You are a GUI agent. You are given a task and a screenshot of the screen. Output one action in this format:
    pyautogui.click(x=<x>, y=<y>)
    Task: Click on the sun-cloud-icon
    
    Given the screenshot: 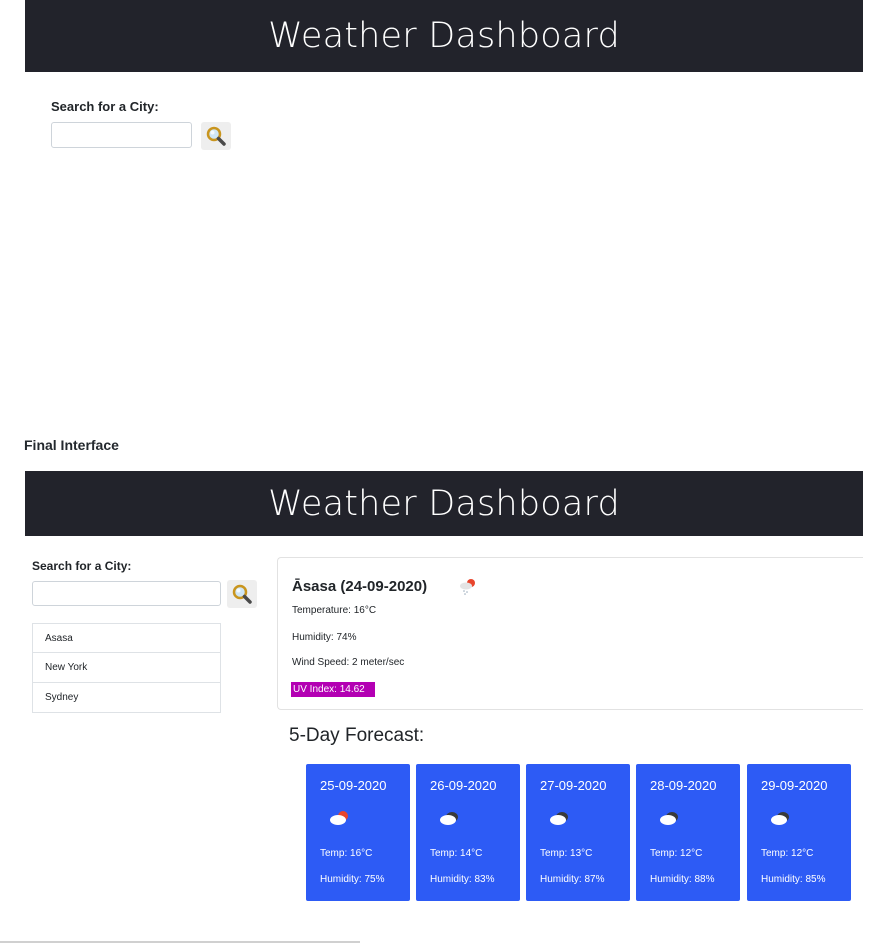 What is the action you would take?
    pyautogui.click(x=339, y=818)
    